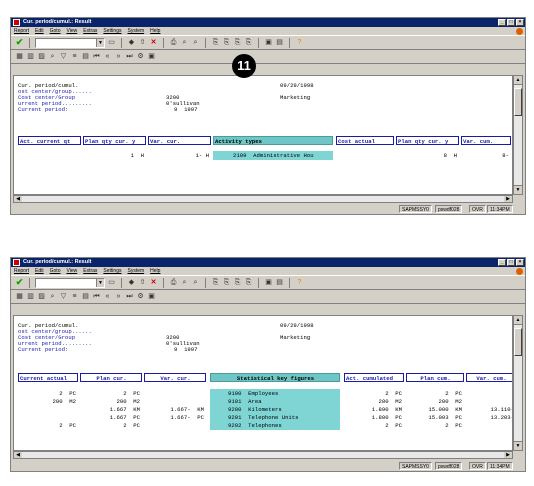 The width and height of the screenshot is (534, 486). I want to click on col-plan-cum: Plan cum., so click(435, 377).